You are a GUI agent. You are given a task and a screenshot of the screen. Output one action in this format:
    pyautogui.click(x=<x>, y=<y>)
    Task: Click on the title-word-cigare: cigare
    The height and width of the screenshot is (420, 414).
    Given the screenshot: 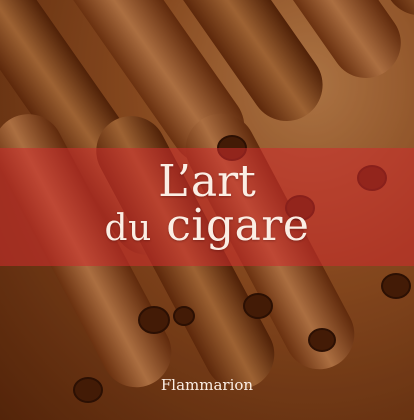 What is the action you would take?
    pyautogui.click(x=238, y=225)
    